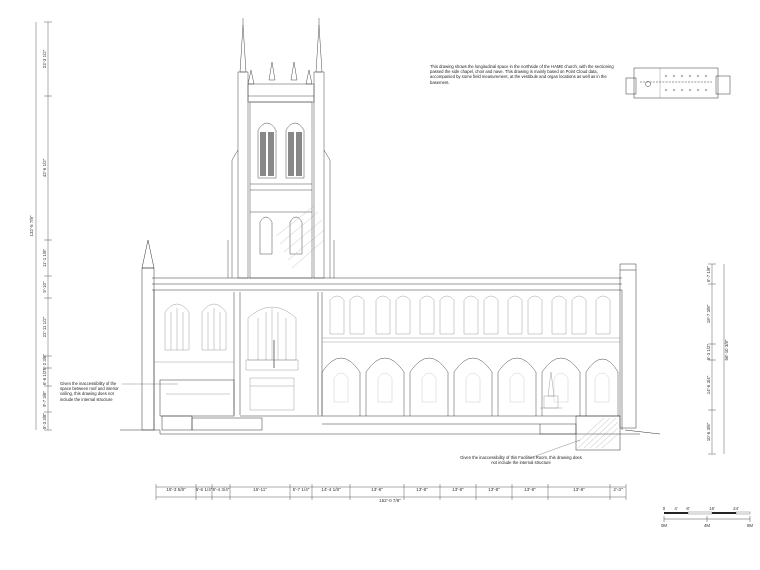 This screenshot has width=760, height=570. What do you see at coordinates (221, 489) in the screenshot?
I see `bottom-dimension-label: 6'-4 3/4"` at bounding box center [221, 489].